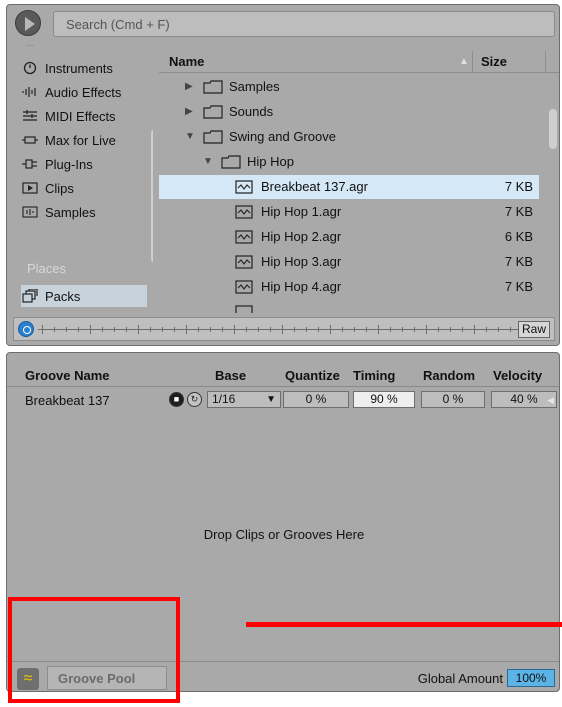 The width and height of the screenshot is (562, 707). What do you see at coordinates (349, 87) in the screenshot?
I see `list-item-folder: ▶ Samples` at bounding box center [349, 87].